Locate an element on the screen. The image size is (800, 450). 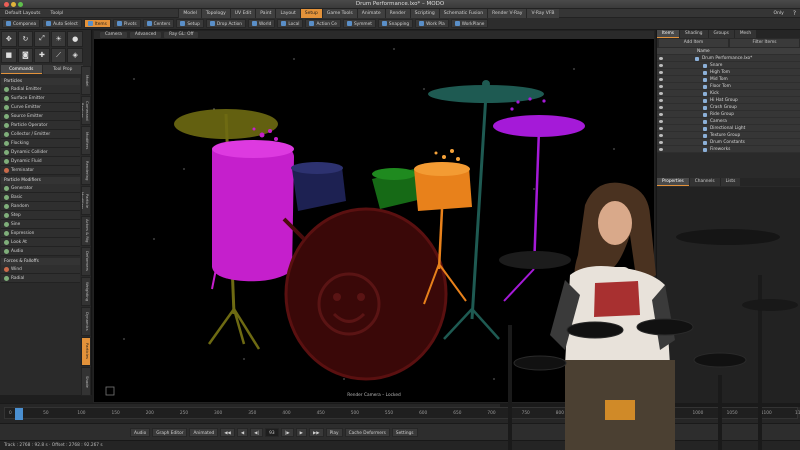
toolbar-action-ce-button: Action Ce is located at coordinates (323, 23).